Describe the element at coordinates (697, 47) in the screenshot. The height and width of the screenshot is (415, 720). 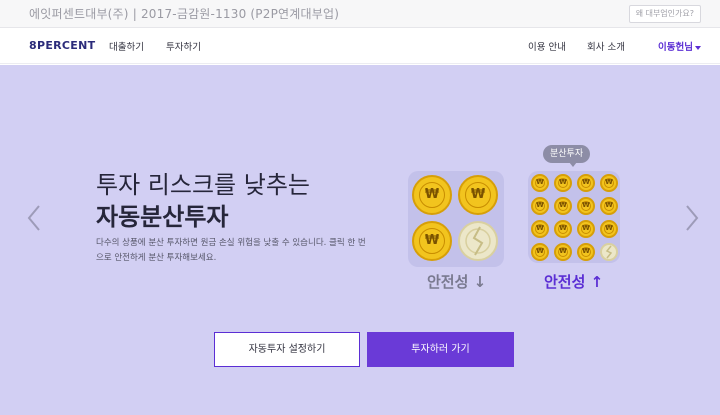
I see `caret-down-icon` at that location.